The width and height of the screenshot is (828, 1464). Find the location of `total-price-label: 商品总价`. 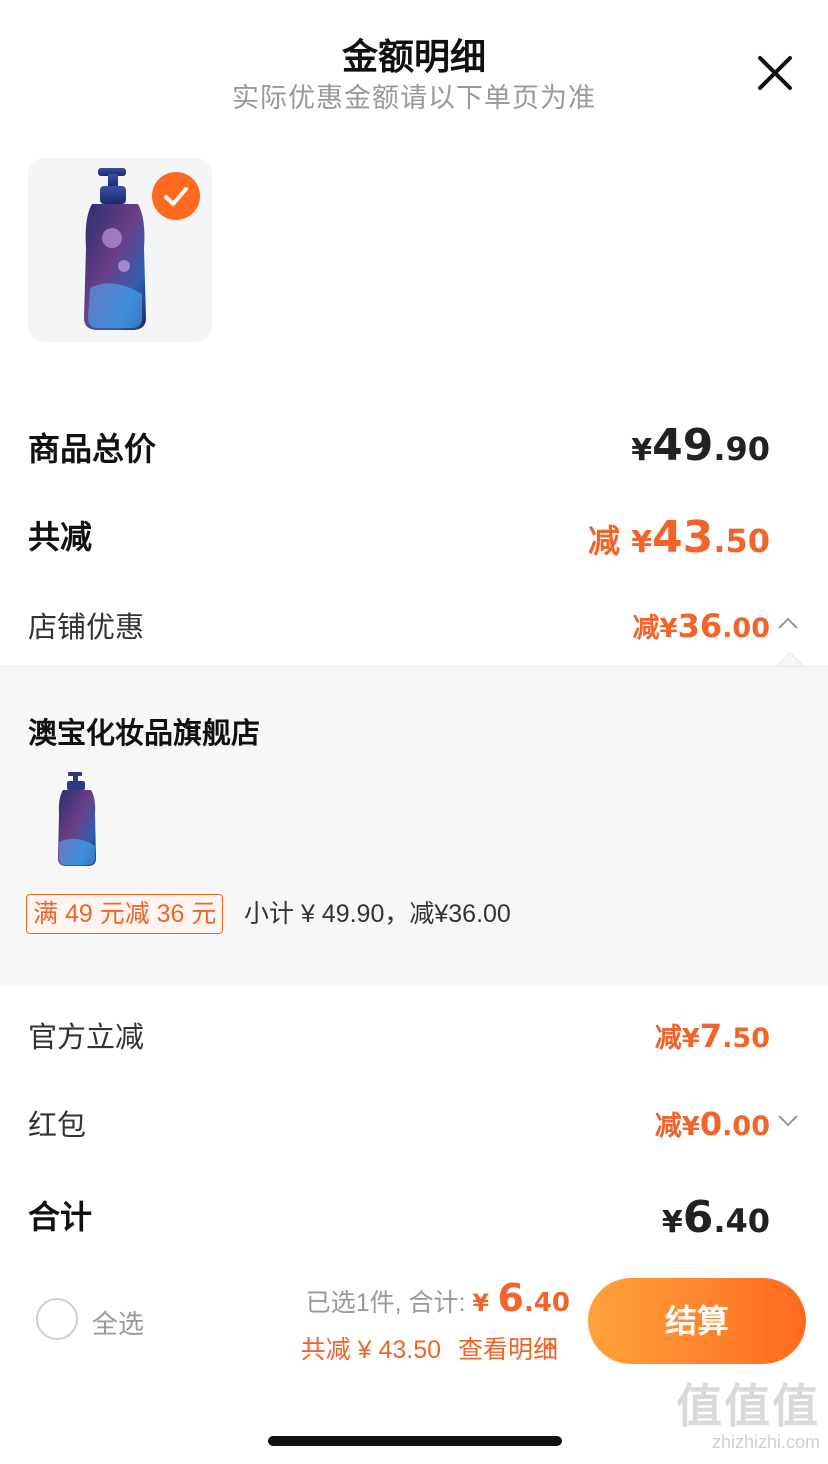

total-price-label: 商品总价 is located at coordinates (92, 449).